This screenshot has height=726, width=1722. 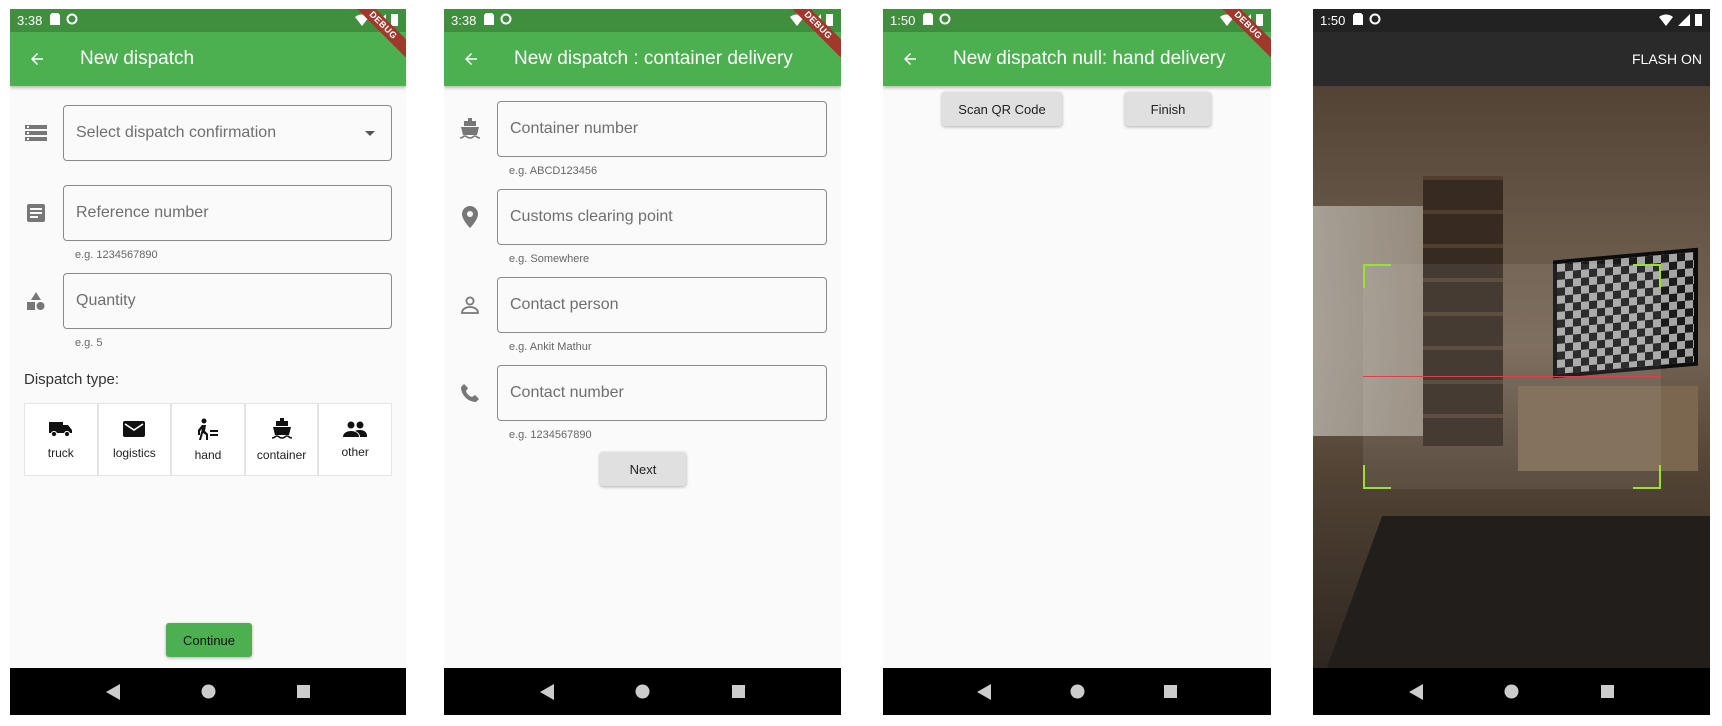 I want to click on app-bar: New dispatch : container delivery, so click(x=642, y=59).